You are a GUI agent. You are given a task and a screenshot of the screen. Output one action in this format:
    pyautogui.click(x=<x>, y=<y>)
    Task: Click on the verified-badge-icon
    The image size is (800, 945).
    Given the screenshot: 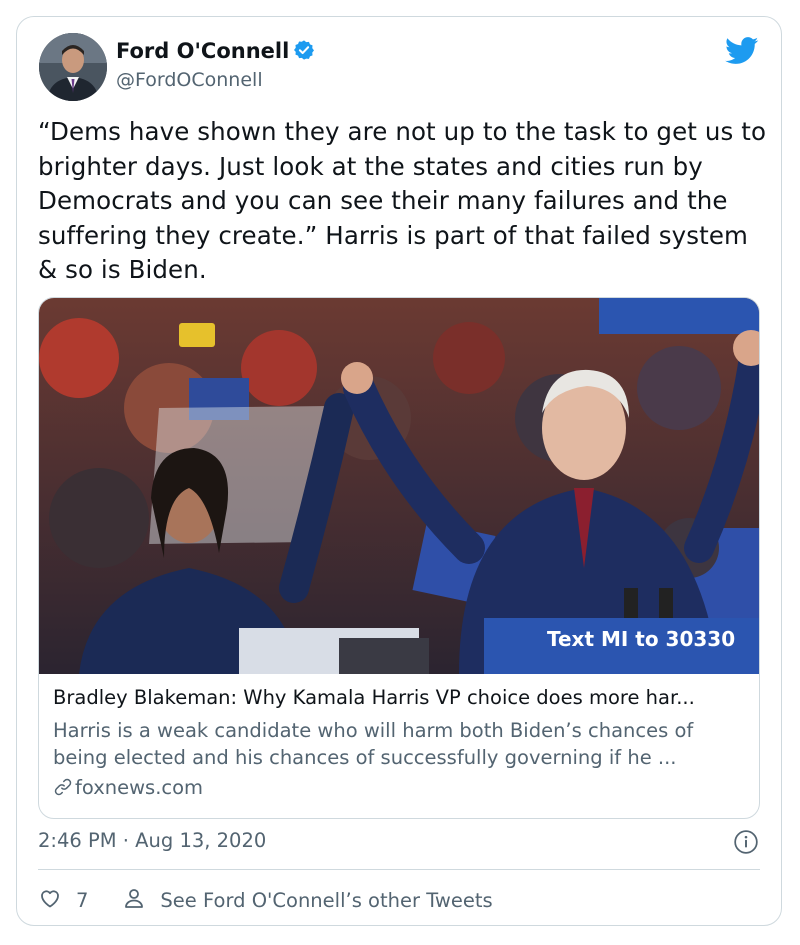 What is the action you would take?
    pyautogui.click(x=304, y=52)
    